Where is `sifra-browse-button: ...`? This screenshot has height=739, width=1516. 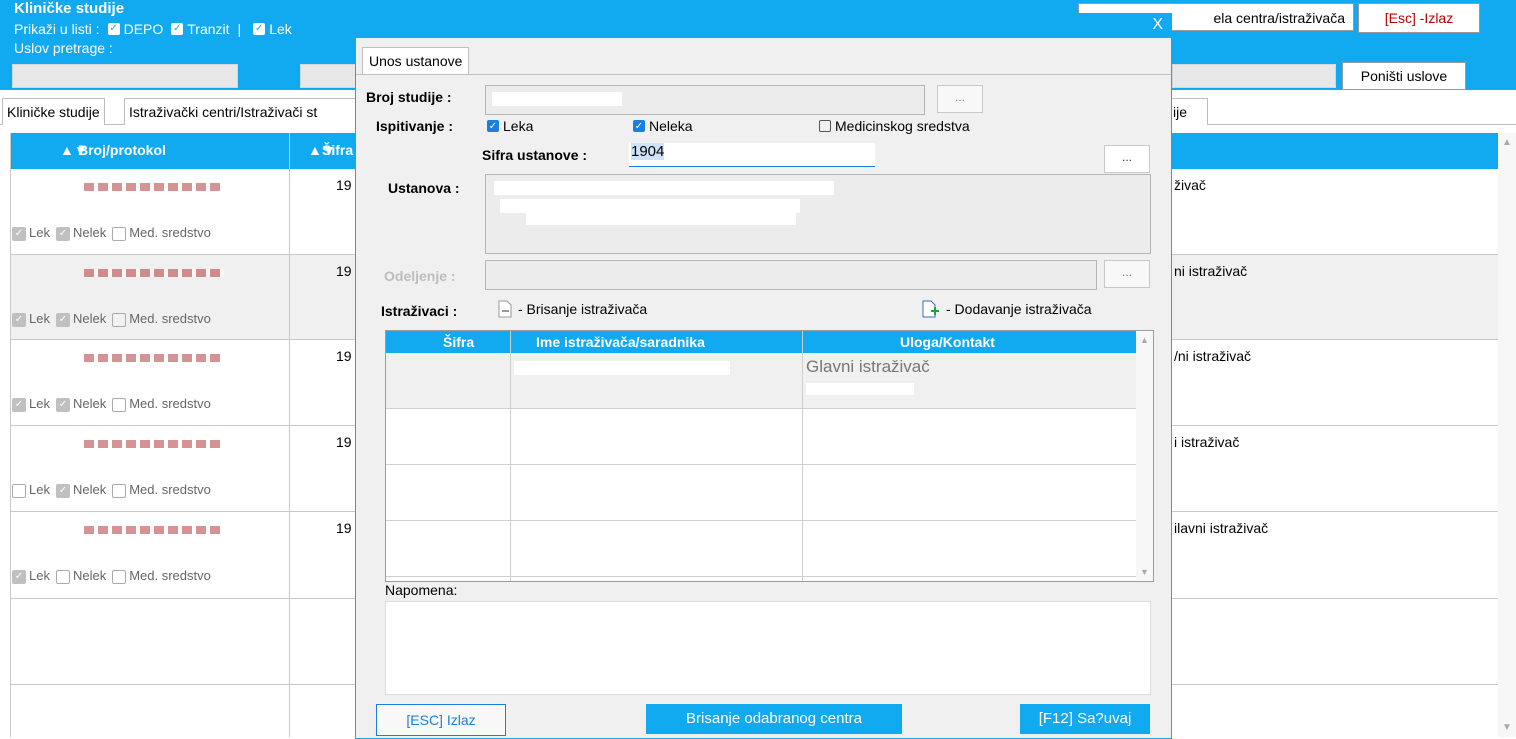
sifra-browse-button: ... is located at coordinates (1127, 159).